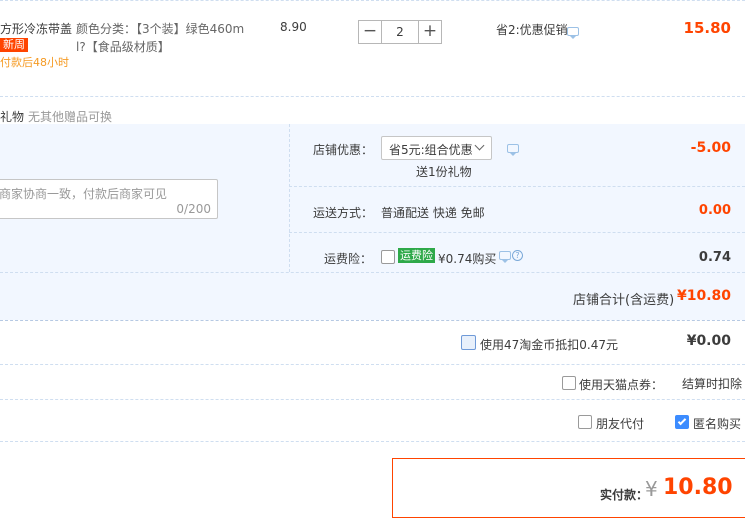  What do you see at coordinates (651, 489) in the screenshot?
I see `payment-currency: ¥` at bounding box center [651, 489].